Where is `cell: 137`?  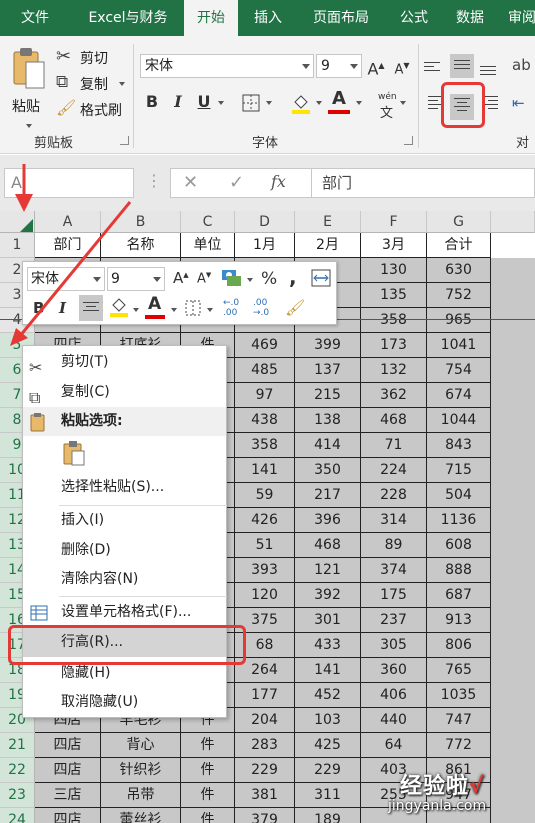 cell: 137 is located at coordinates (328, 370).